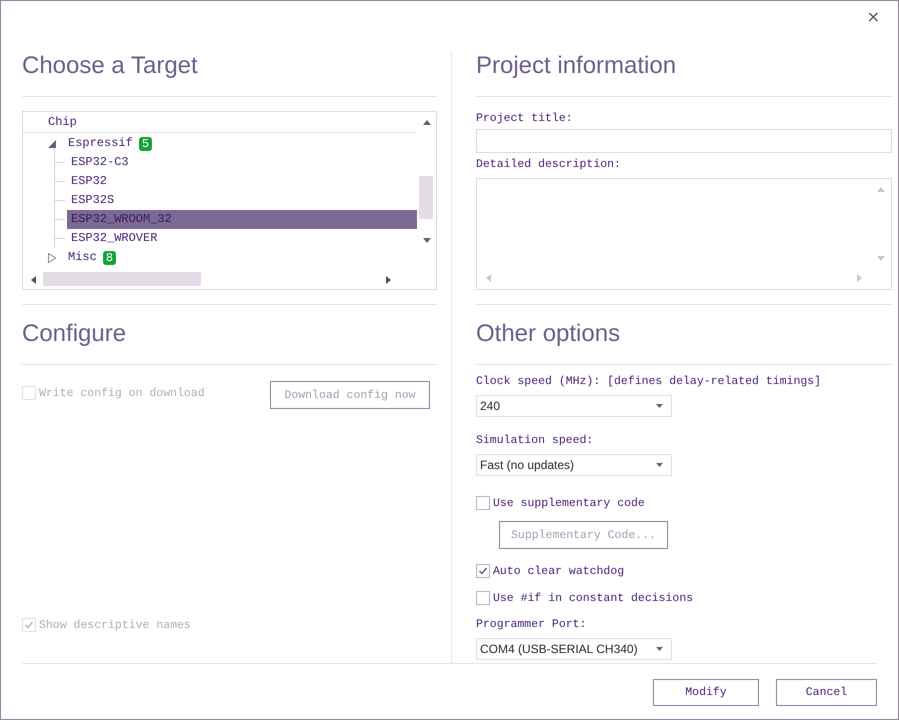 The width and height of the screenshot is (899, 720). Describe the element at coordinates (549, 165) in the screenshot. I see `field-label: Detailed description:` at that location.